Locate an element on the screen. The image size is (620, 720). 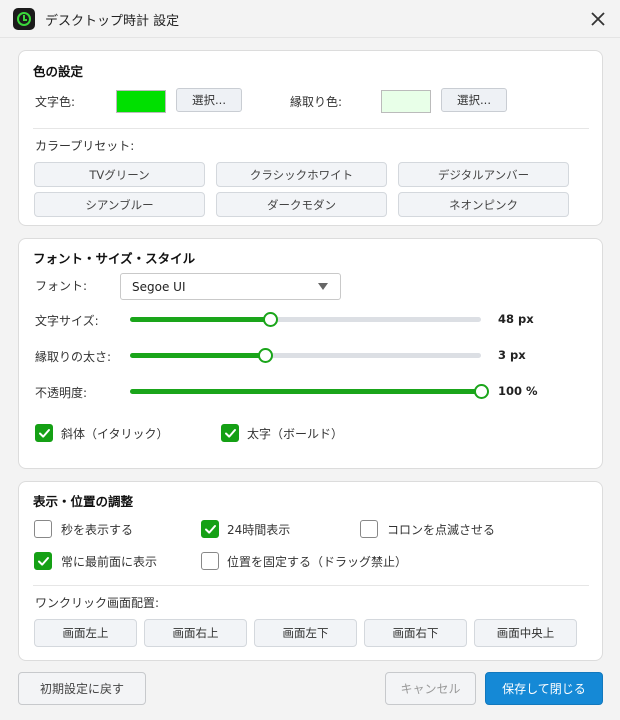
clock-icon is located at coordinates (24, 19).